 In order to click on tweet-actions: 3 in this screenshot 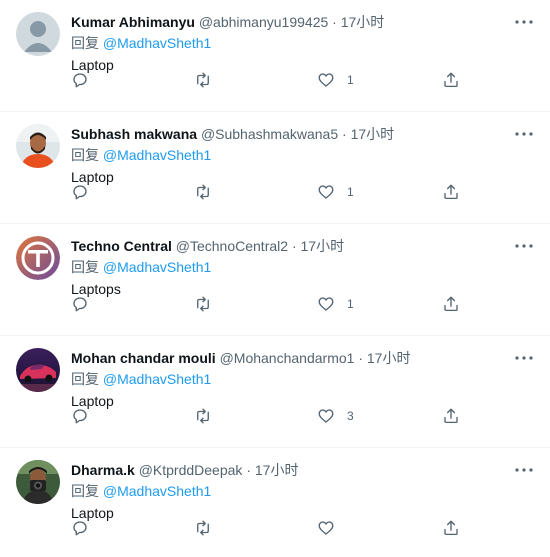, I will do `click(271, 416)`.